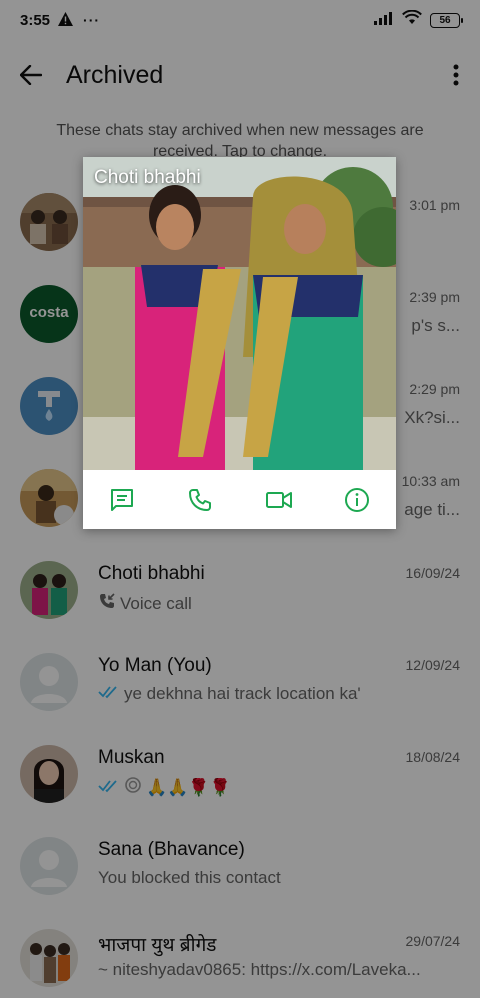 Image resolution: width=480 pixels, height=998 pixels. I want to click on video-call-icon, so click(279, 500).